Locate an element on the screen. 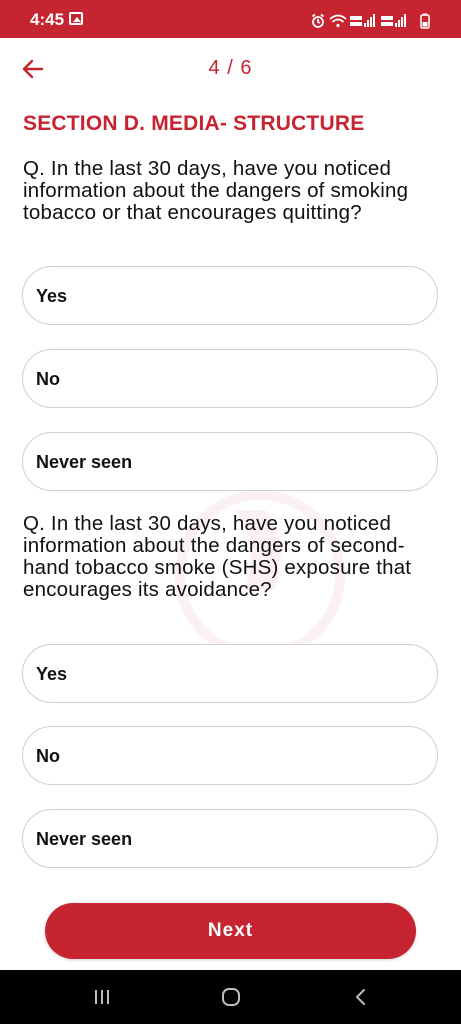  q1-option-never-seen: Never seen is located at coordinates (230, 461).